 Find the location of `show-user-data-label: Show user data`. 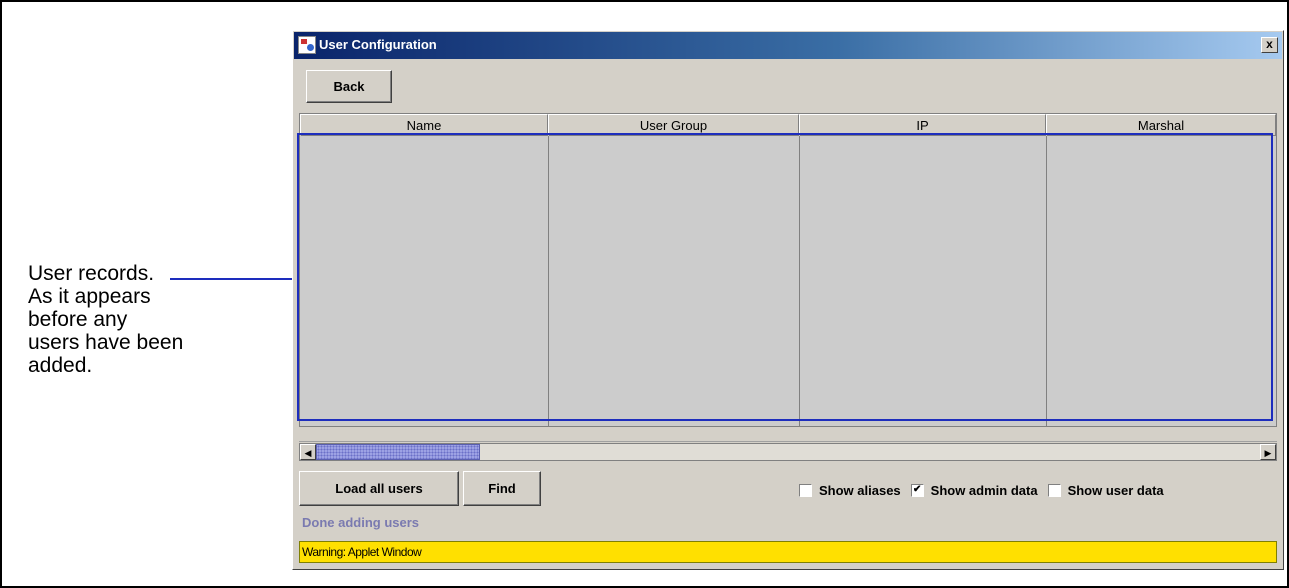

show-user-data-label: Show user data is located at coordinates (1115, 490).